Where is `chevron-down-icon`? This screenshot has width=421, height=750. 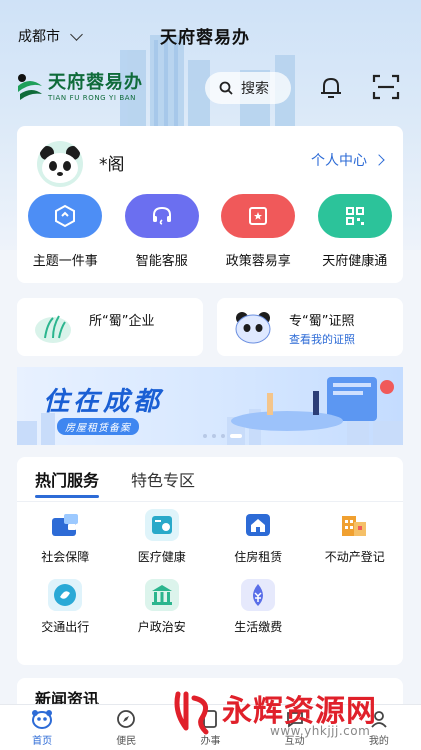
chevron-down-icon is located at coordinates (76, 34).